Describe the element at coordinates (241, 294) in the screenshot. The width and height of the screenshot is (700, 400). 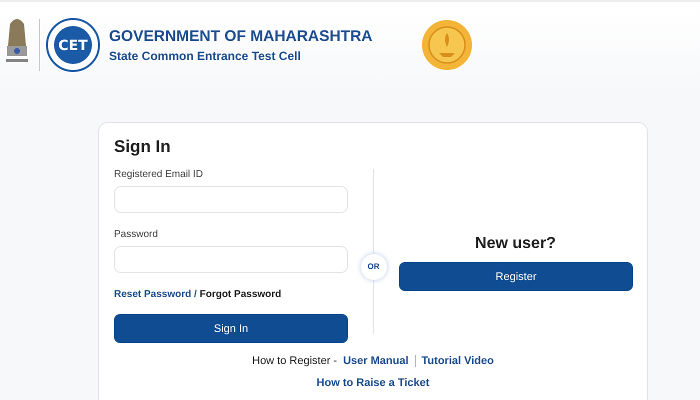
I see `forgot-password-text: Forgot Password` at that location.